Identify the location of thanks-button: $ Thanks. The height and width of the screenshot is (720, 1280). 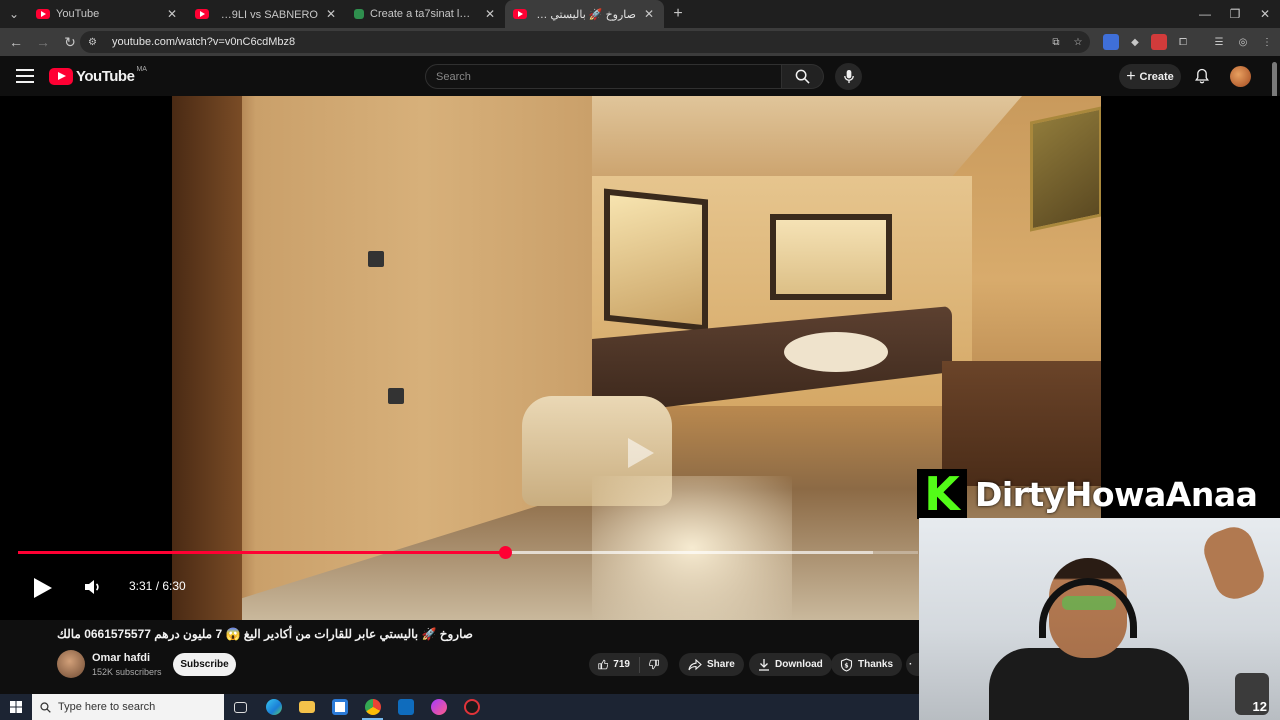
(867, 664).